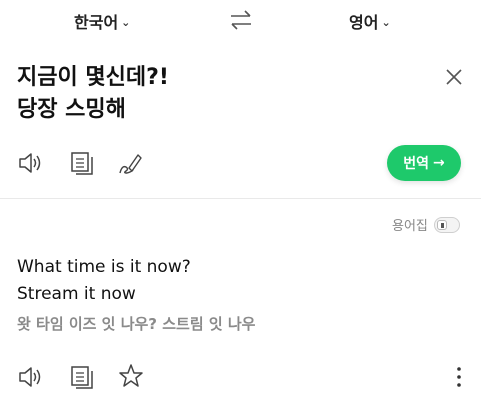  I want to click on swap-arrows-icon, so click(241, 20).